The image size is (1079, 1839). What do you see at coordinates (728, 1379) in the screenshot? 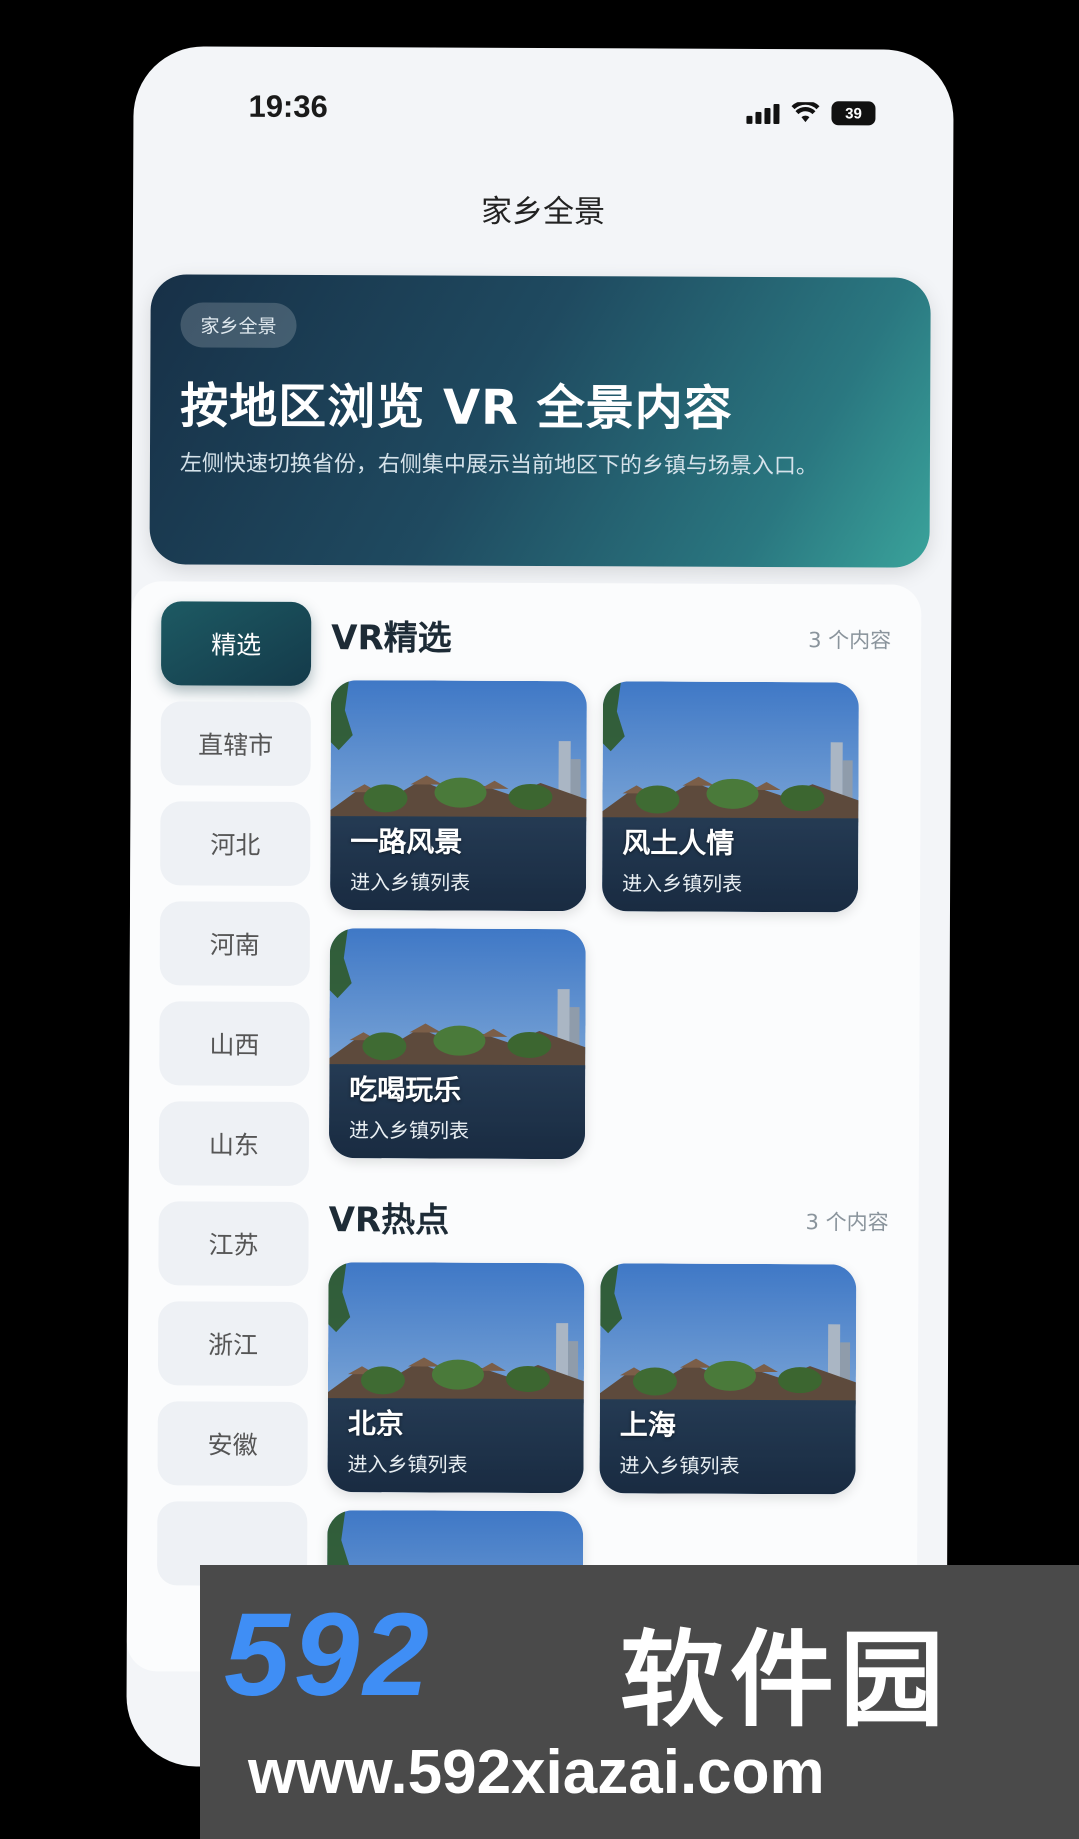
I see `scene-card: 上海 进入乡镇列表` at bounding box center [728, 1379].